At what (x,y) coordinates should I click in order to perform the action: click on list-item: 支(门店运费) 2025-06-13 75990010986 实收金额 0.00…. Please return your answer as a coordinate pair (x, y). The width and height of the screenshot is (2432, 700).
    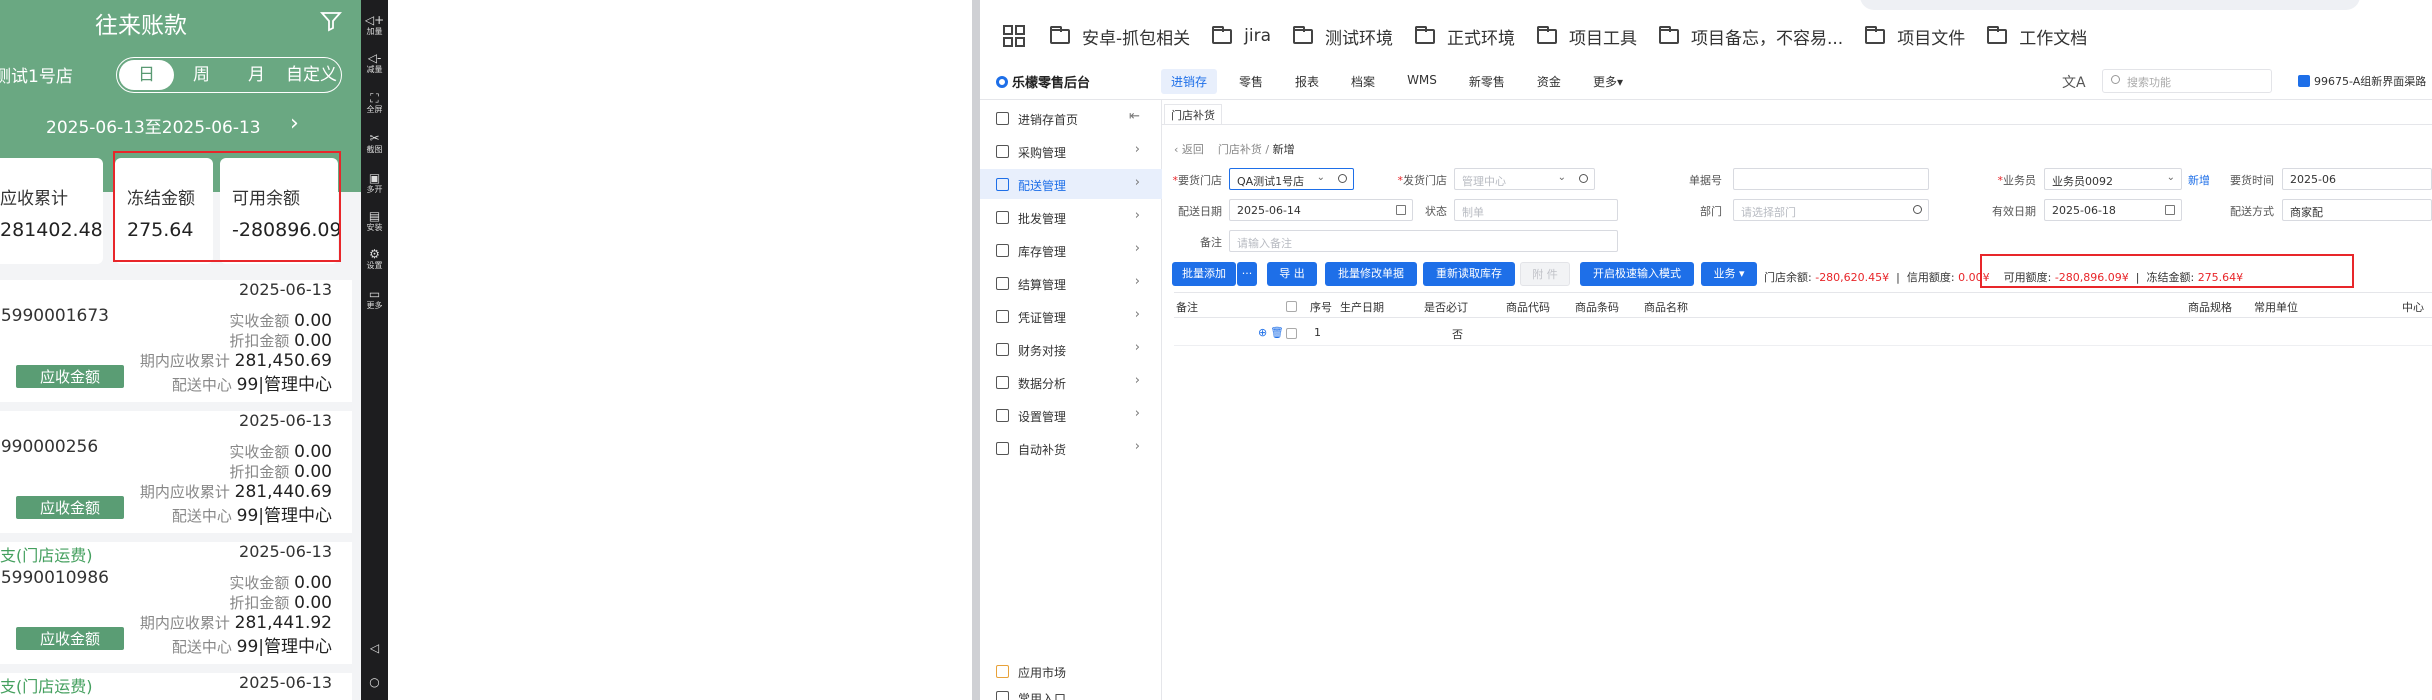
    Looking at the image, I should click on (176, 603).